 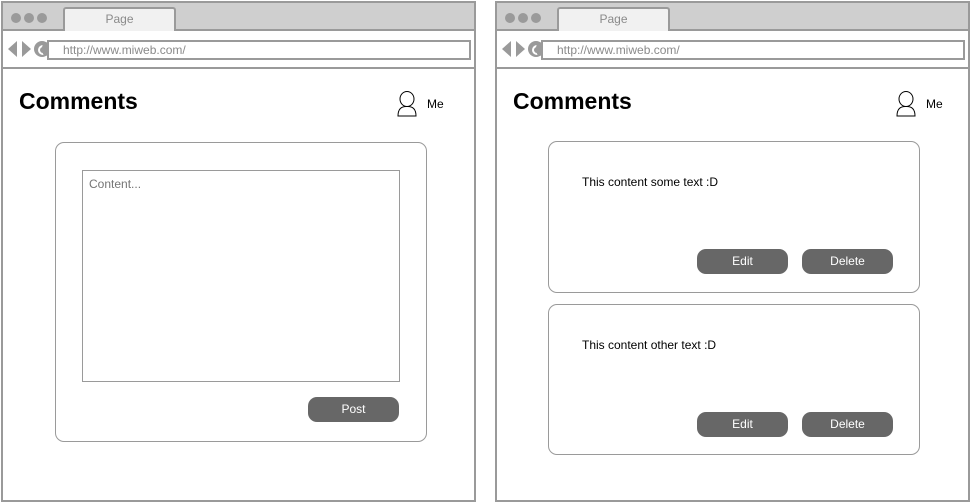 What do you see at coordinates (649, 345) in the screenshot?
I see `comment-text: This content other text :D` at bounding box center [649, 345].